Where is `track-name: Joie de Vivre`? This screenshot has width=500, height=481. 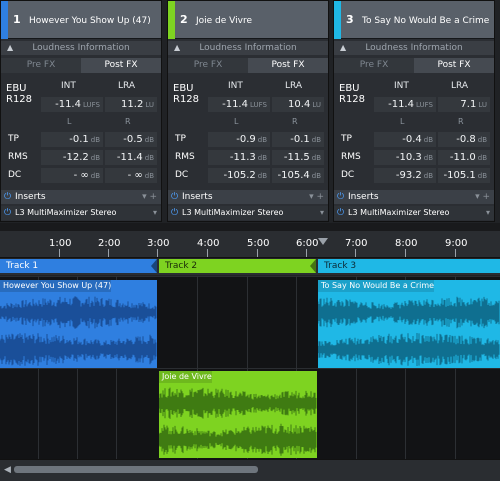
track-name: Joie de Vivre is located at coordinates (261, 21).